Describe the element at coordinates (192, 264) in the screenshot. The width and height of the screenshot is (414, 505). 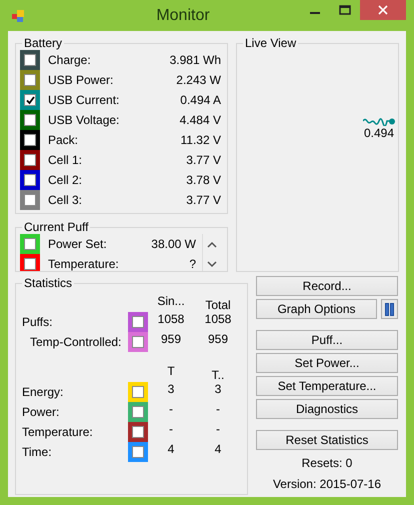
I see `reading-value: ?` at that location.